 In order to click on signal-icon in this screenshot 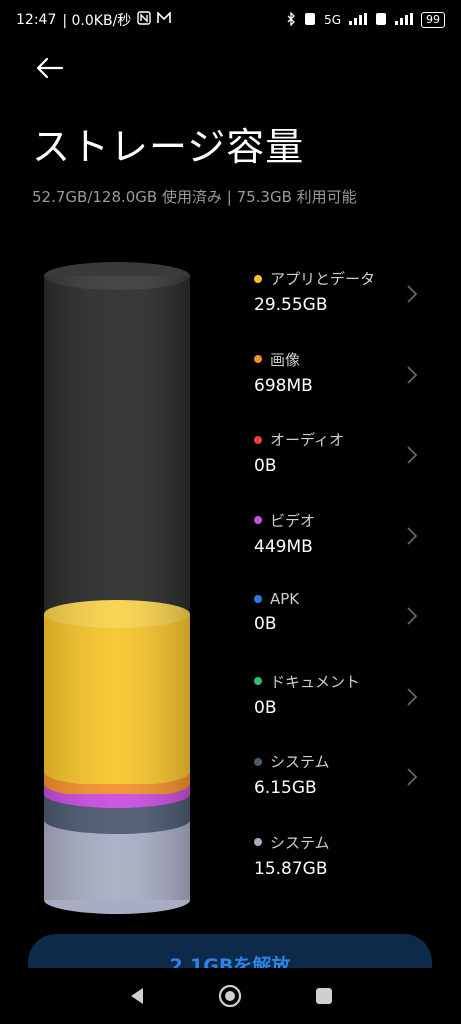, I will do `click(358, 20)`.